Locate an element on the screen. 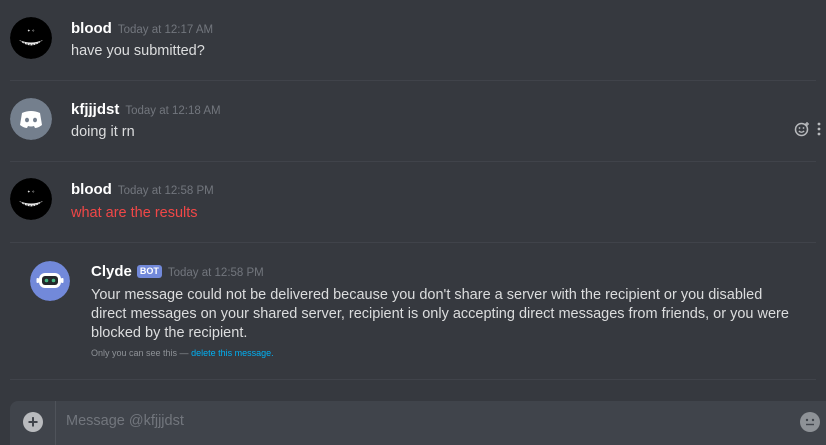 The width and height of the screenshot is (826, 445). composer-separator is located at coordinates (55, 423).